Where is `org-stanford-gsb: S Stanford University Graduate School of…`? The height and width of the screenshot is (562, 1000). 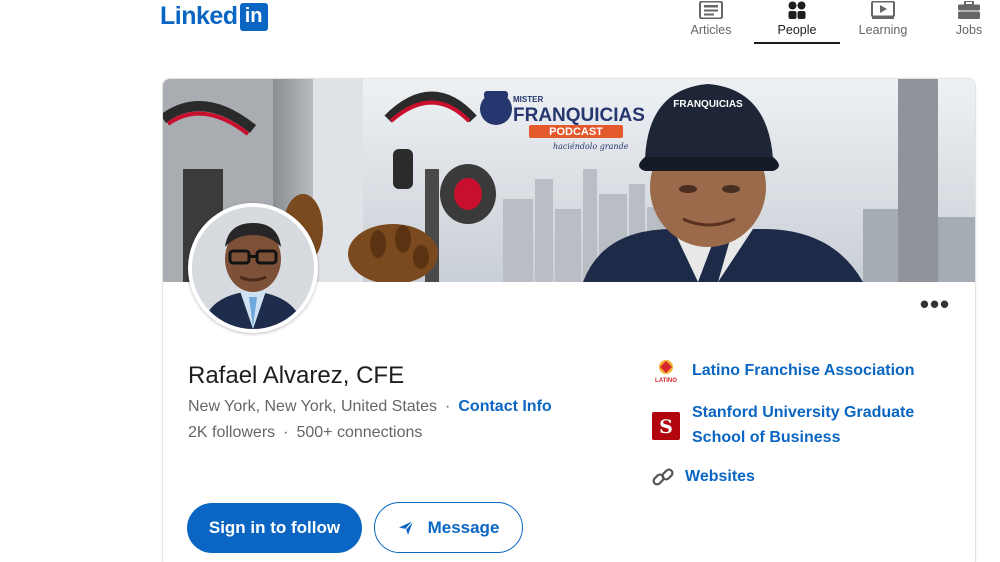 org-stanford-gsb: S Stanford University Graduate School of… is located at coordinates (802, 425).